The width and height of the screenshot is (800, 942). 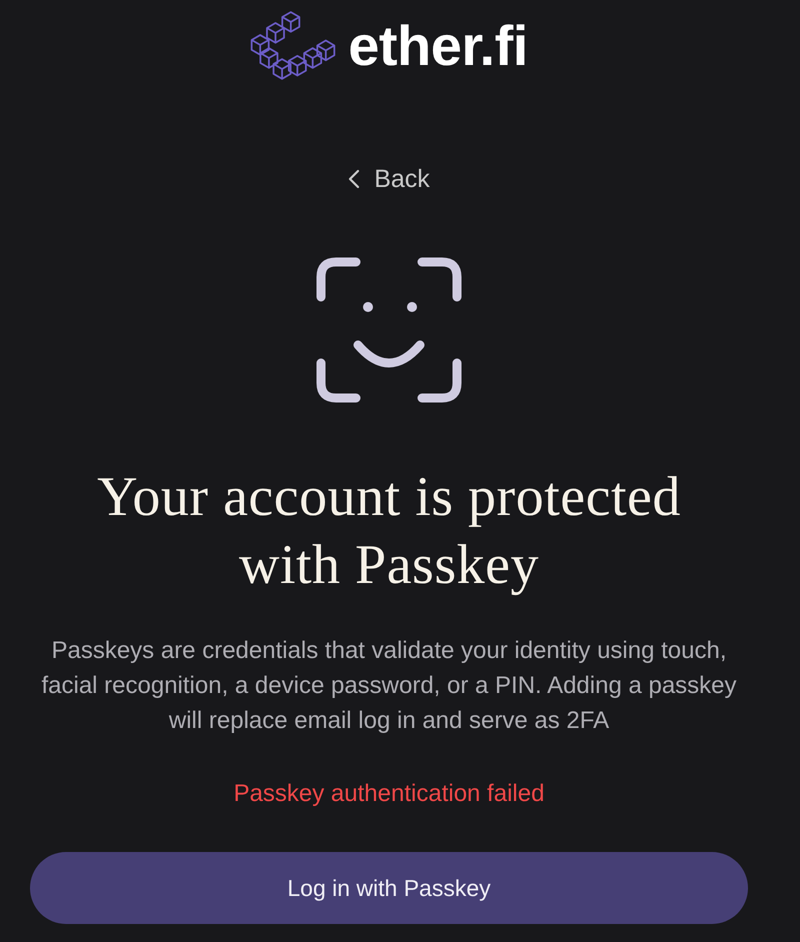 What do you see at coordinates (389, 794) in the screenshot?
I see `error-message: Passkey authentication failed` at bounding box center [389, 794].